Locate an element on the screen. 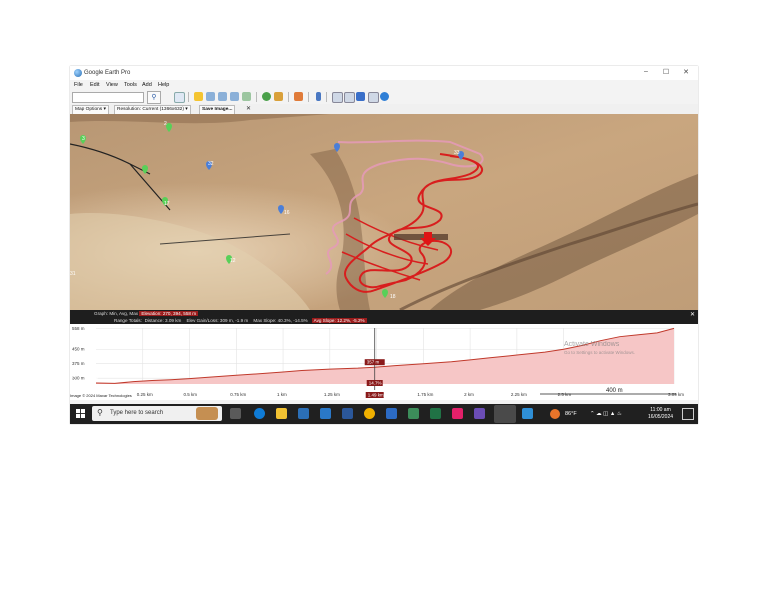 This screenshot has width=768, height=594. excel-icon is located at coordinates (435, 413).